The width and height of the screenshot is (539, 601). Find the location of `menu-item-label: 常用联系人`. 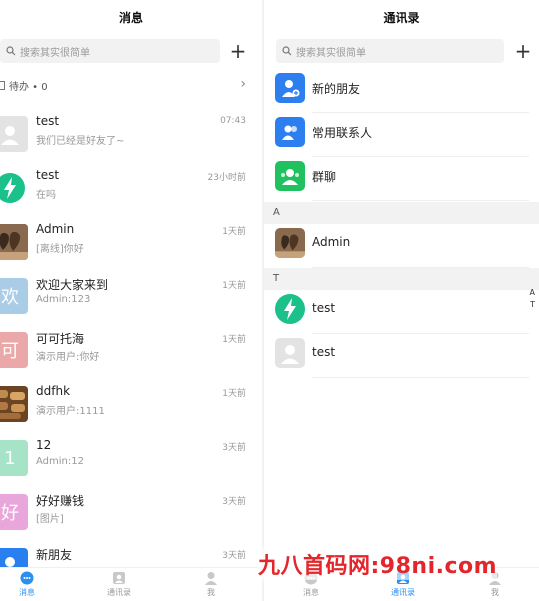

menu-item-label: 常用联系人 is located at coordinates (342, 133).